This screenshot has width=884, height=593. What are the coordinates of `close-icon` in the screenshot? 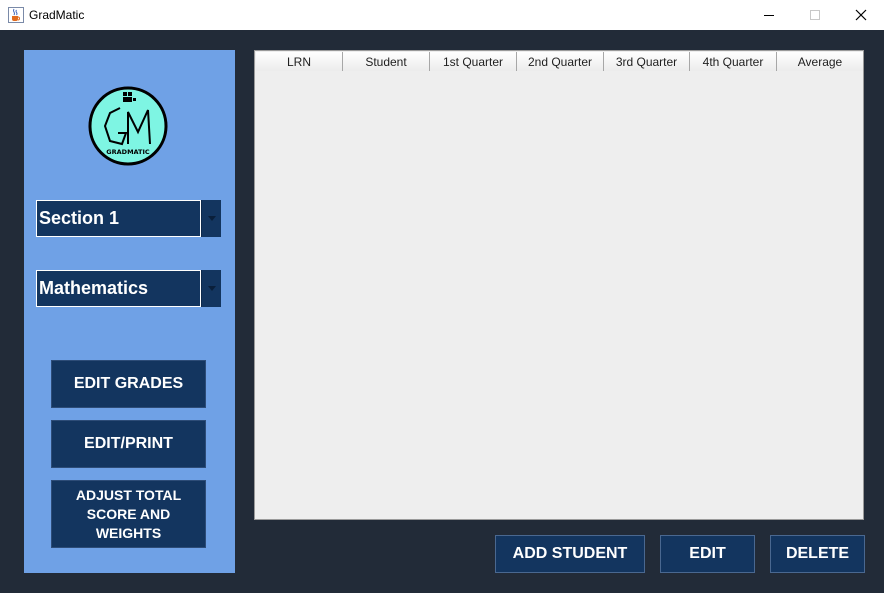 It's located at (861, 15).